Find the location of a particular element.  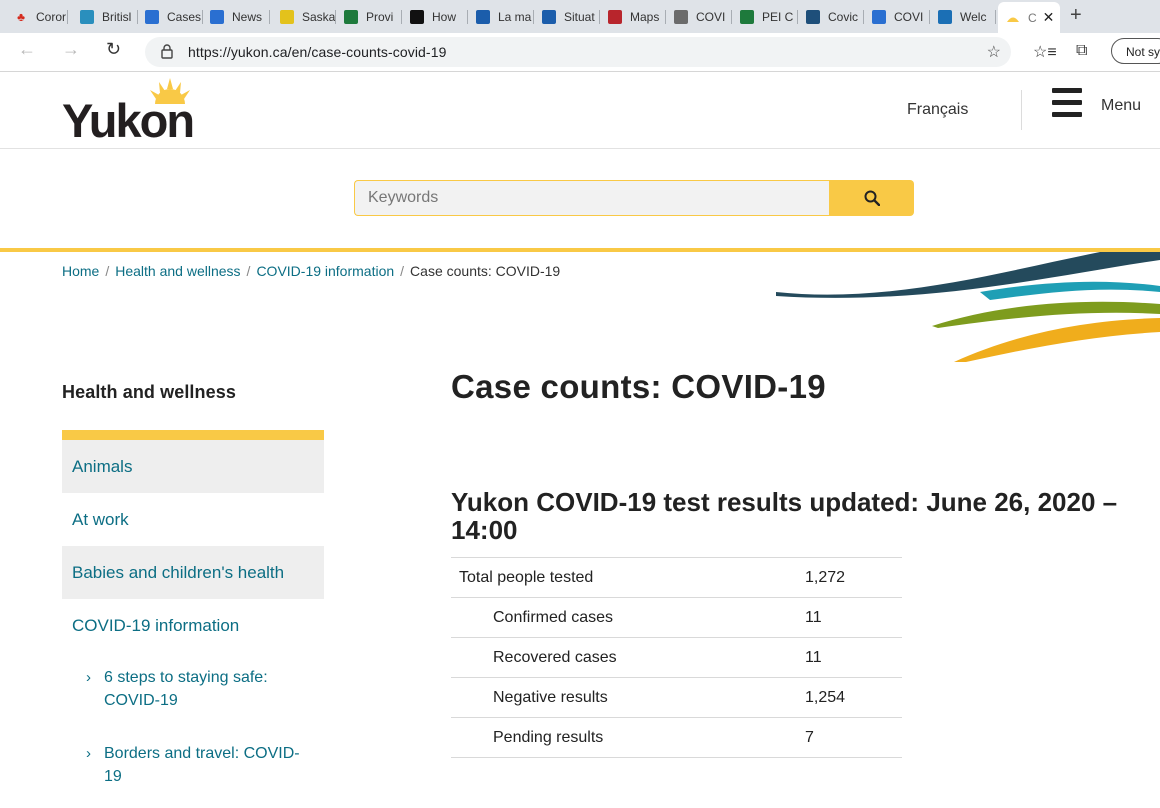

yukon-sun-favicon-icon is located at coordinates (1013, 18).